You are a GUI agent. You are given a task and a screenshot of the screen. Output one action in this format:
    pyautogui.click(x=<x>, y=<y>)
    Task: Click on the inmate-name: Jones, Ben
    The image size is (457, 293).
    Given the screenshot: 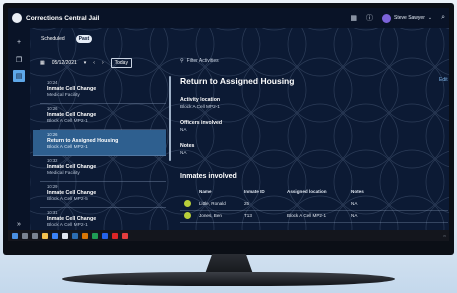 What is the action you would take?
    pyautogui.click(x=210, y=215)
    